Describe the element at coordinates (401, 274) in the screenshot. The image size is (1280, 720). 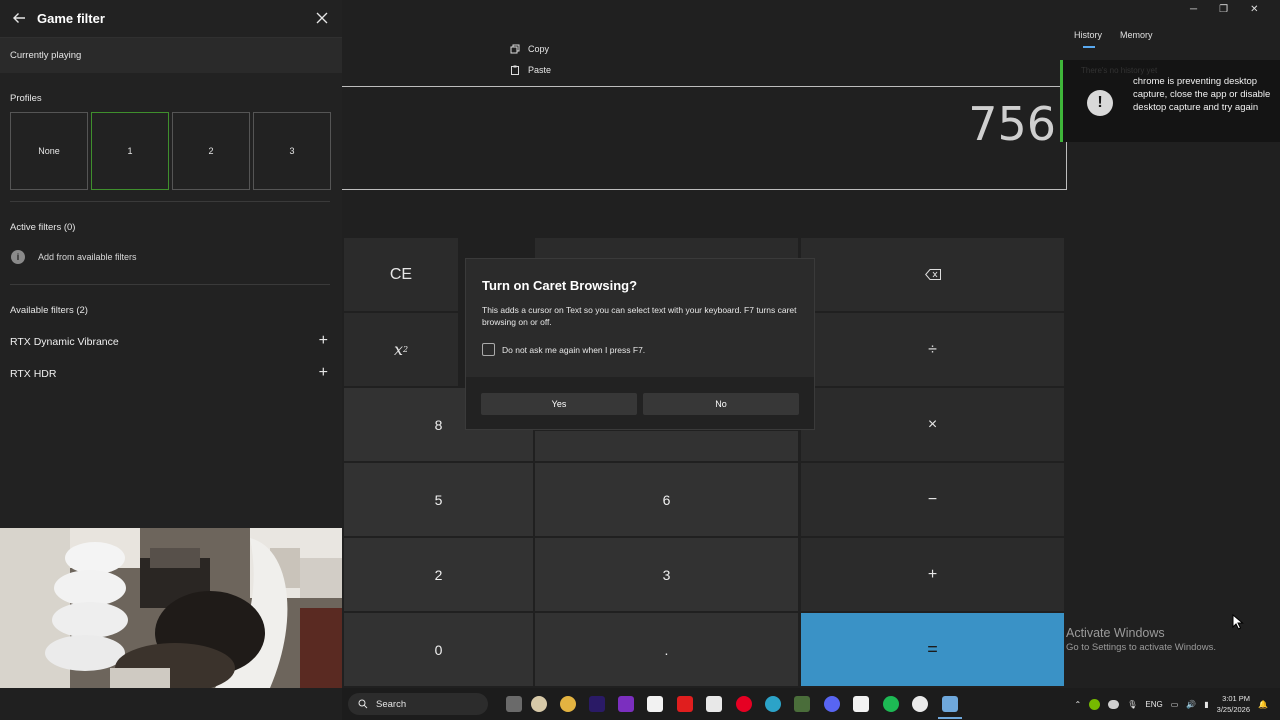
I see `clear-entry-button: CE` at that location.